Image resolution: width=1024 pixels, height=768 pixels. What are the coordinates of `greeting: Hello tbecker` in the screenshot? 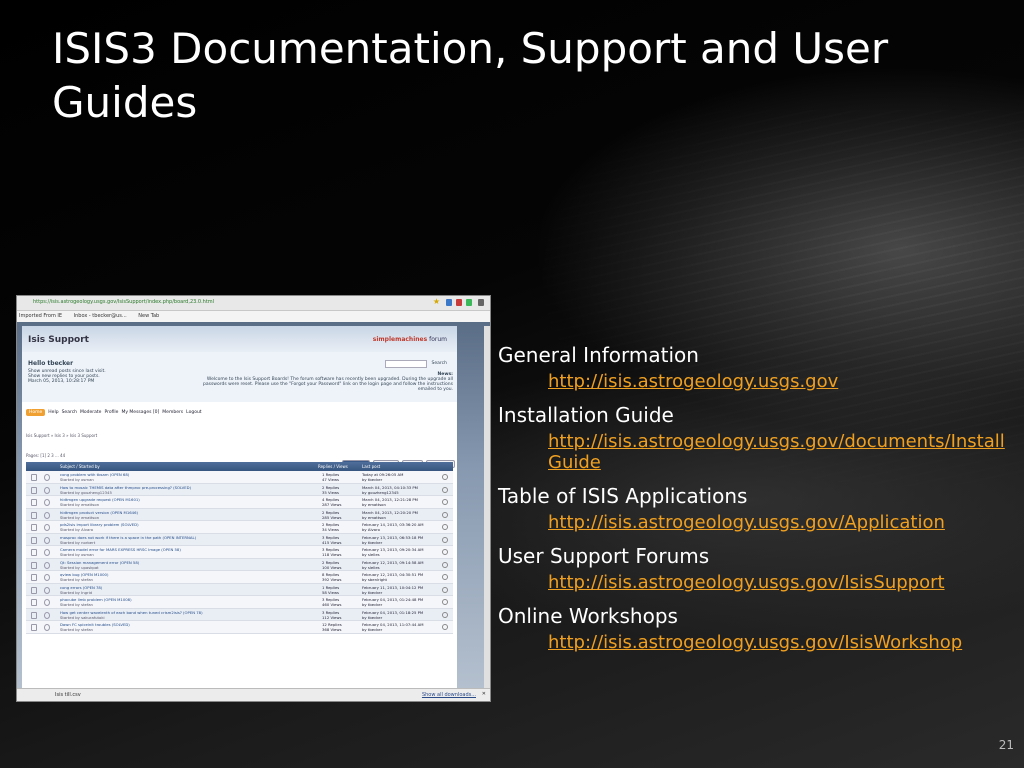 It's located at (51, 363).